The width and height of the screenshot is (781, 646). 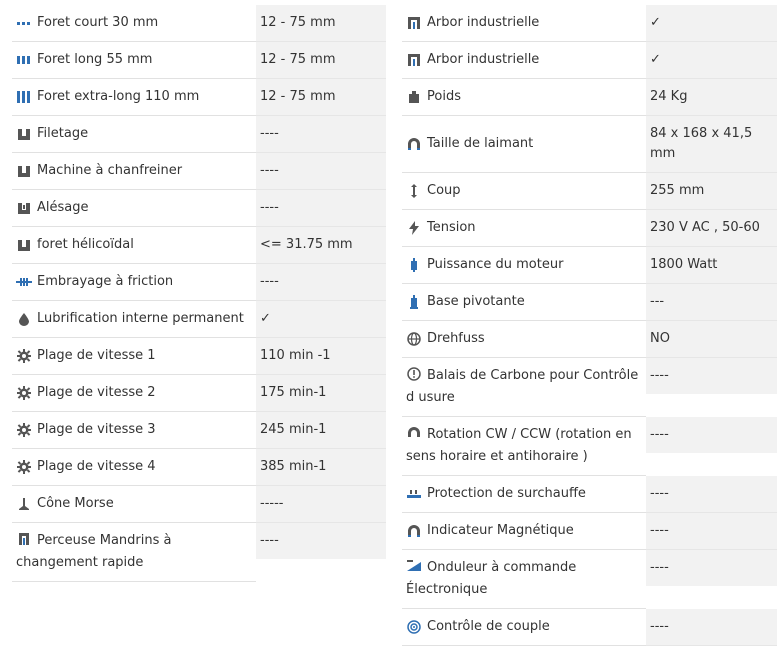 I want to click on spec-value: ---, so click(x=711, y=302).